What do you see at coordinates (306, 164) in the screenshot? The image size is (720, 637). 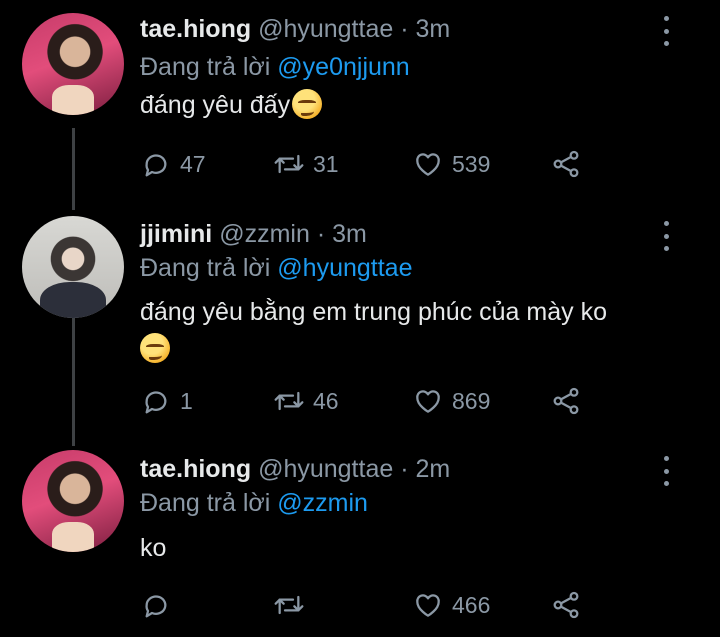 I see `retweet-button: 31` at bounding box center [306, 164].